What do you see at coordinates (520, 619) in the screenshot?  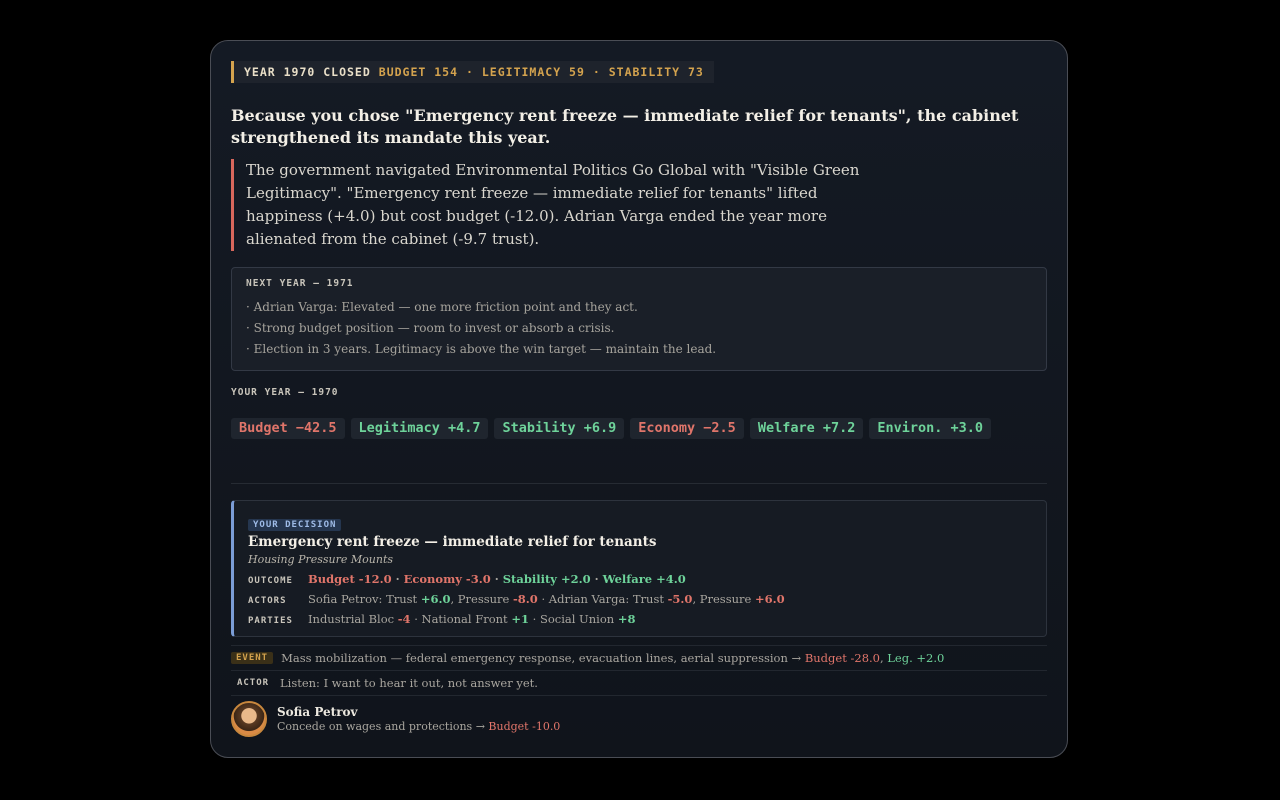 I see `party-national-front-value: +1` at bounding box center [520, 619].